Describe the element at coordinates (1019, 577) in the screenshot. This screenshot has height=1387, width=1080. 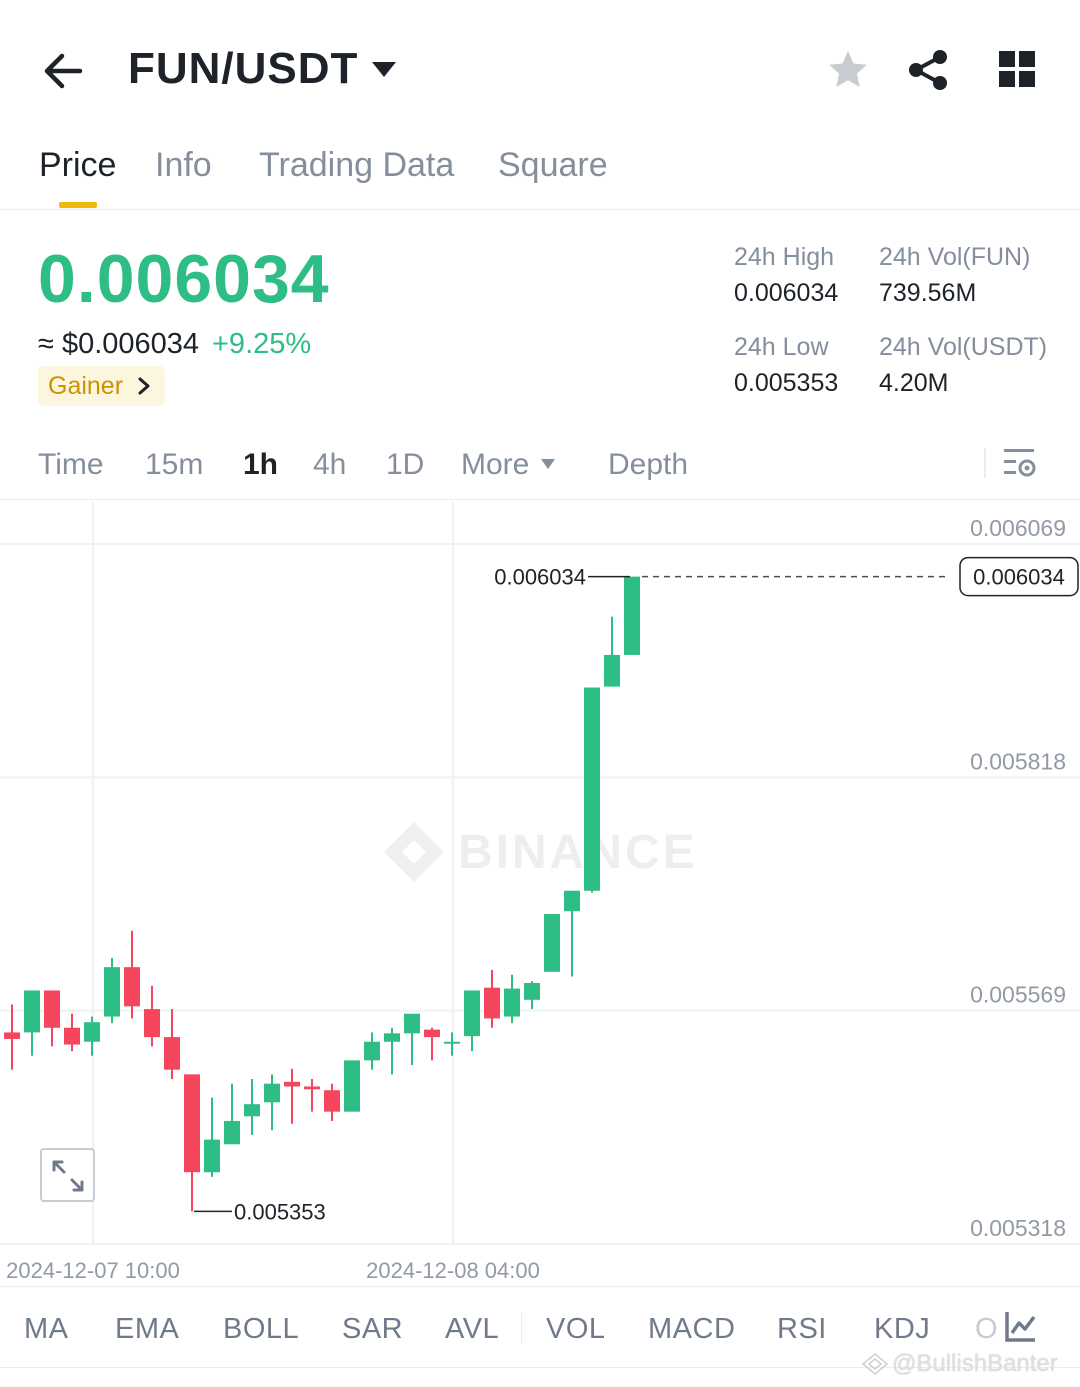
I see `last-price-label: 0.006034` at that location.